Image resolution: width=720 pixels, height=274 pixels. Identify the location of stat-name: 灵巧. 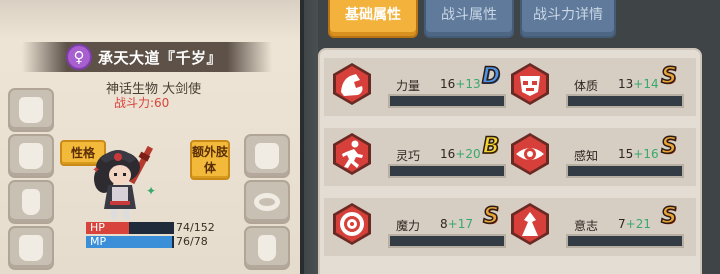
(408, 156).